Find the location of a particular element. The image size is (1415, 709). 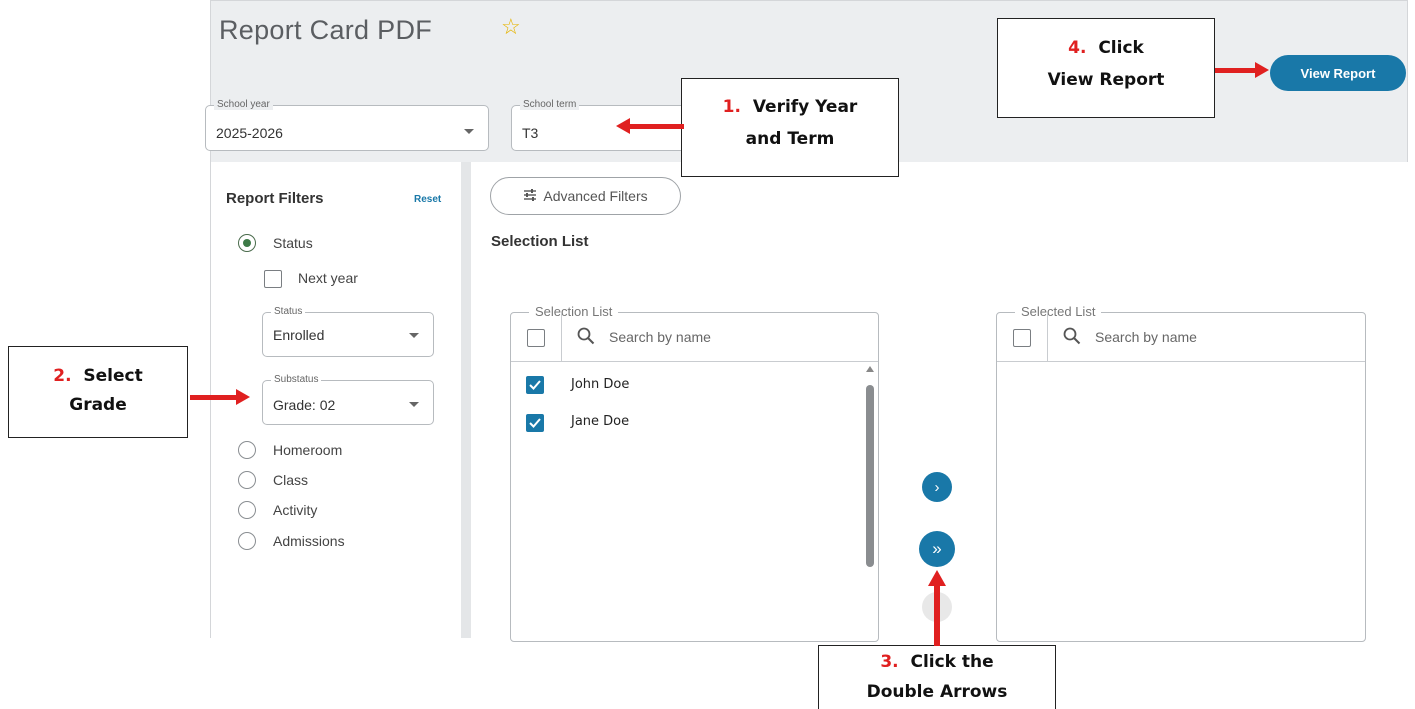

callout-number: 4. is located at coordinates (1077, 48).